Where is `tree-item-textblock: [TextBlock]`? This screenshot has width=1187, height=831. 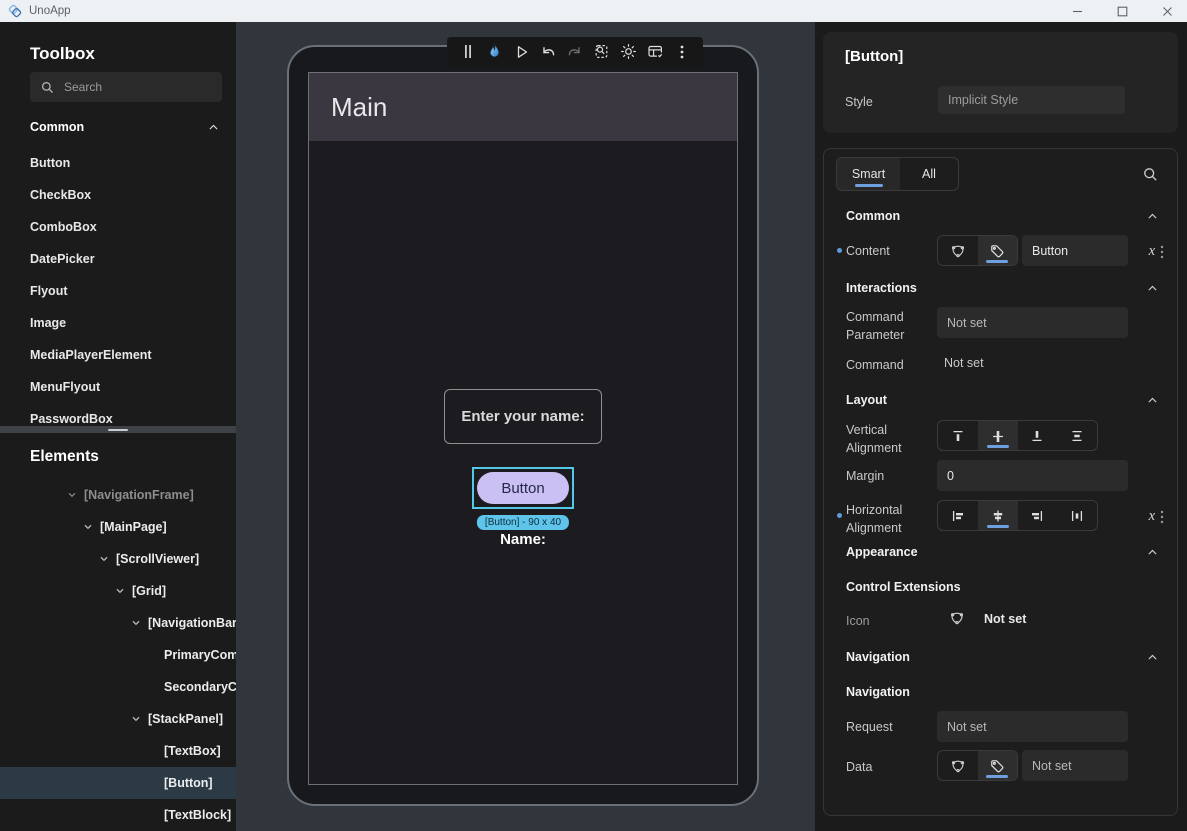
tree-item-textblock: [TextBlock] is located at coordinates (118, 815).